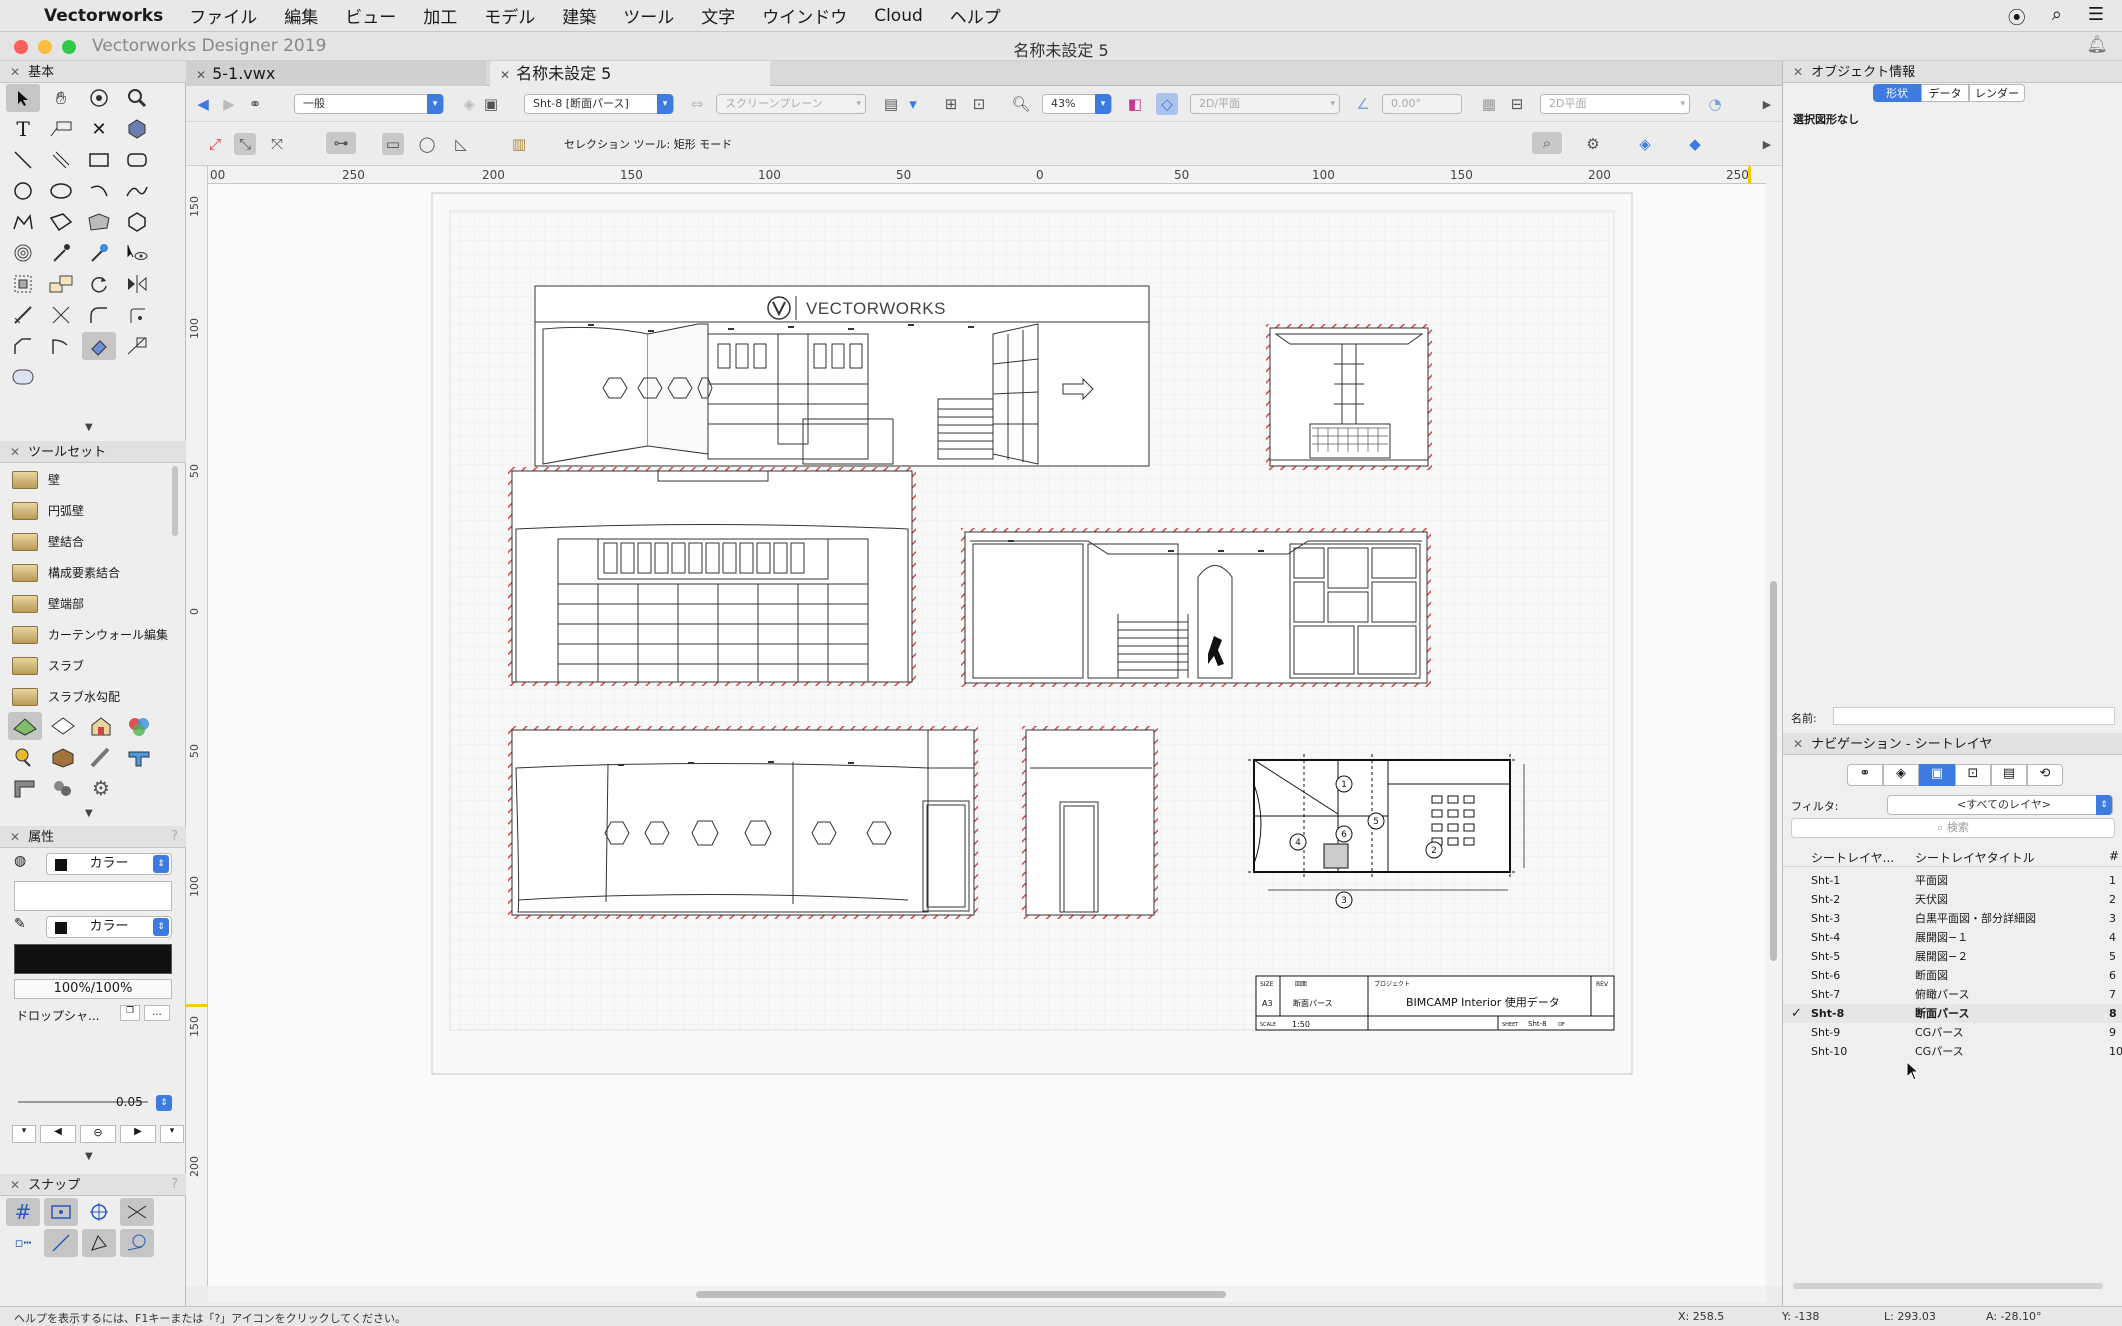 This screenshot has height=1326, width=2122. Describe the element at coordinates (842, 376) in the screenshot. I see `viewport-main-section: VECTORWORKS` at that location.